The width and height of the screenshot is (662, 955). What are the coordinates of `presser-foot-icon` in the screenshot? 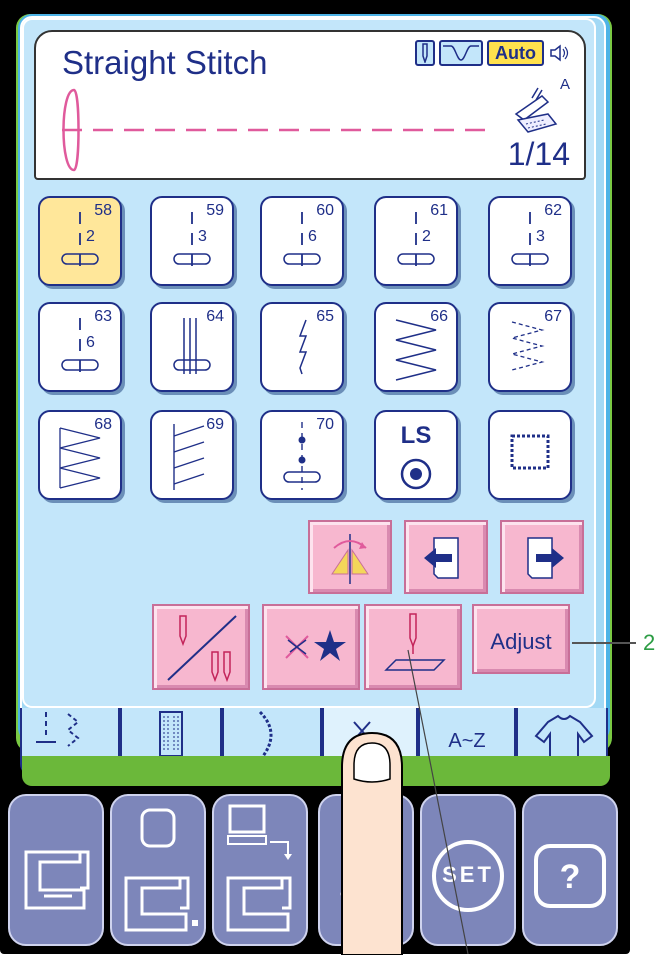 It's located at (536, 110).